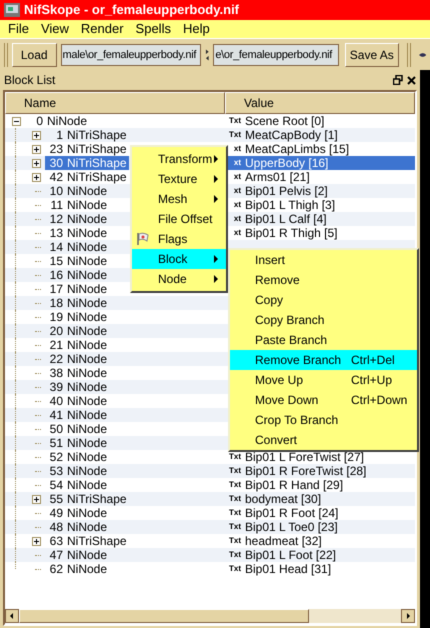 The height and width of the screenshot is (628, 430). What do you see at coordinates (286, 191) in the screenshot?
I see `value-text: Bip01 Pelvis [2]` at bounding box center [286, 191].